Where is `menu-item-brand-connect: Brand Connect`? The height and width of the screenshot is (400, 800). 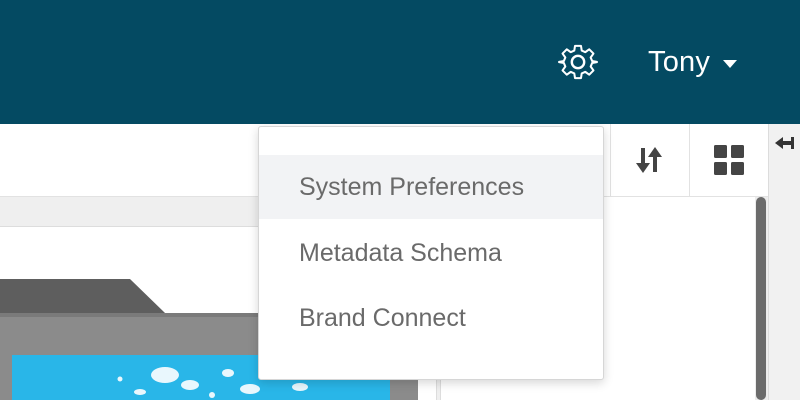 menu-item-brand-connect: Brand Connect is located at coordinates (431, 318).